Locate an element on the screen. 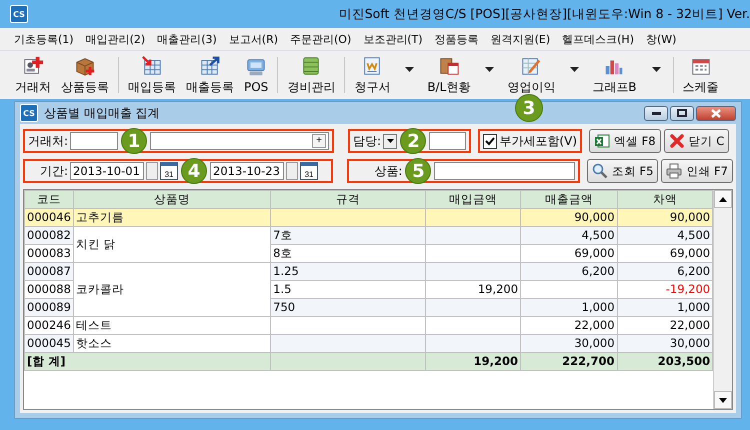 The image size is (750, 430). menu-item: 창(W) is located at coordinates (661, 39).